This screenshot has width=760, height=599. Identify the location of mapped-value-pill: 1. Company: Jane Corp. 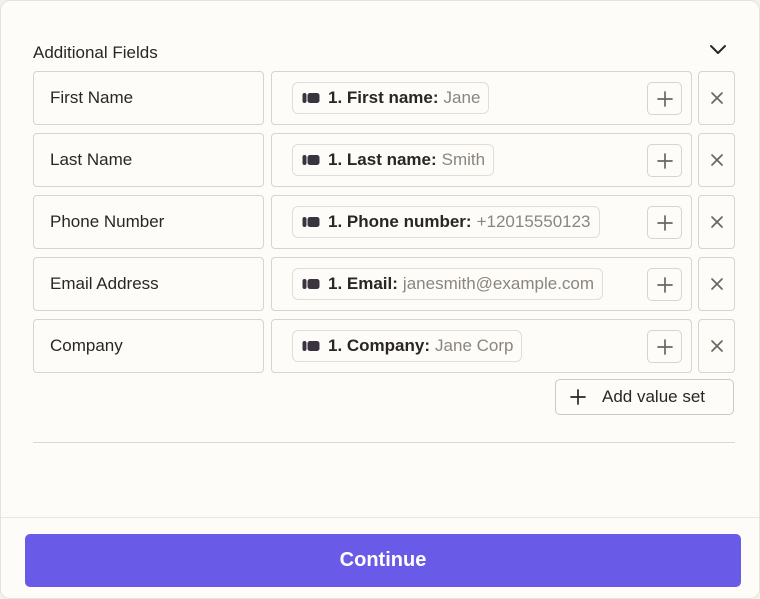
(407, 346).